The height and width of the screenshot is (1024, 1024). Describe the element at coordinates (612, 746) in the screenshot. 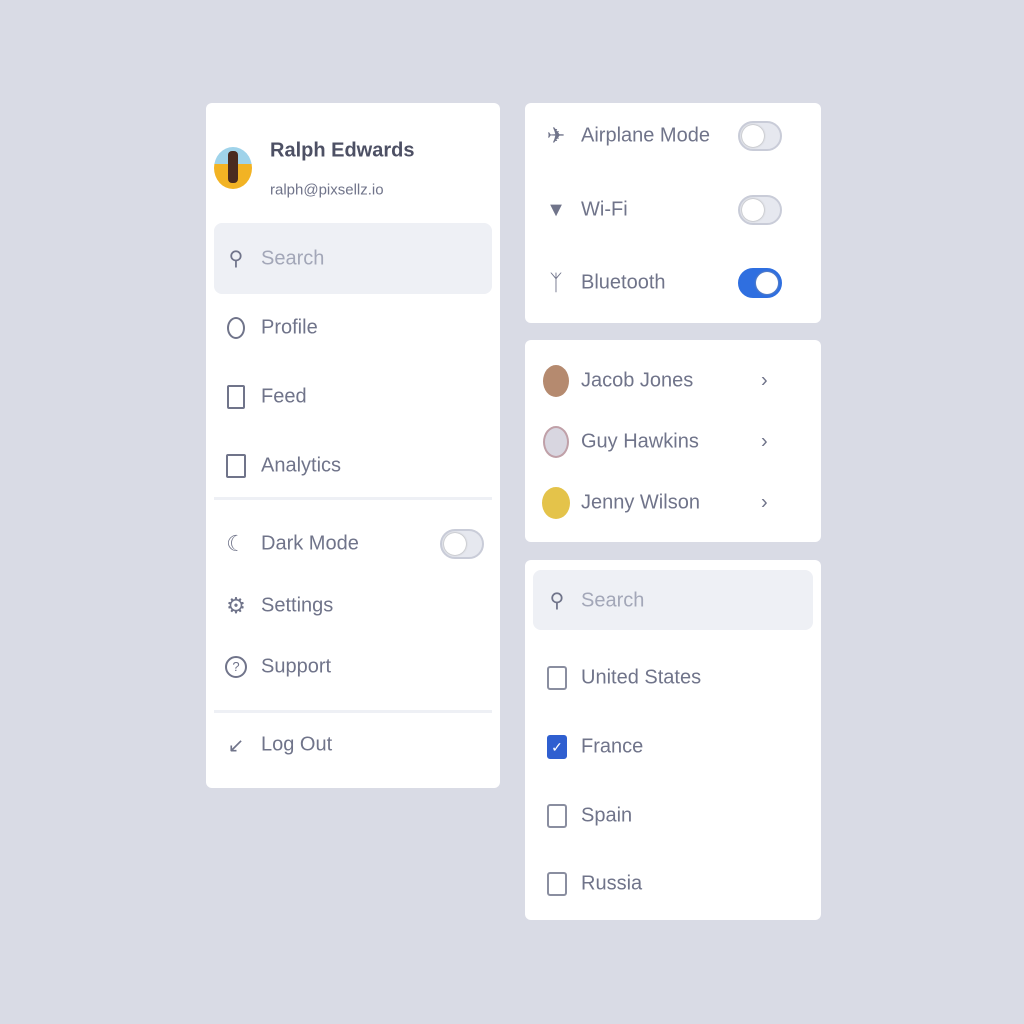

I see `country-label: France` at that location.